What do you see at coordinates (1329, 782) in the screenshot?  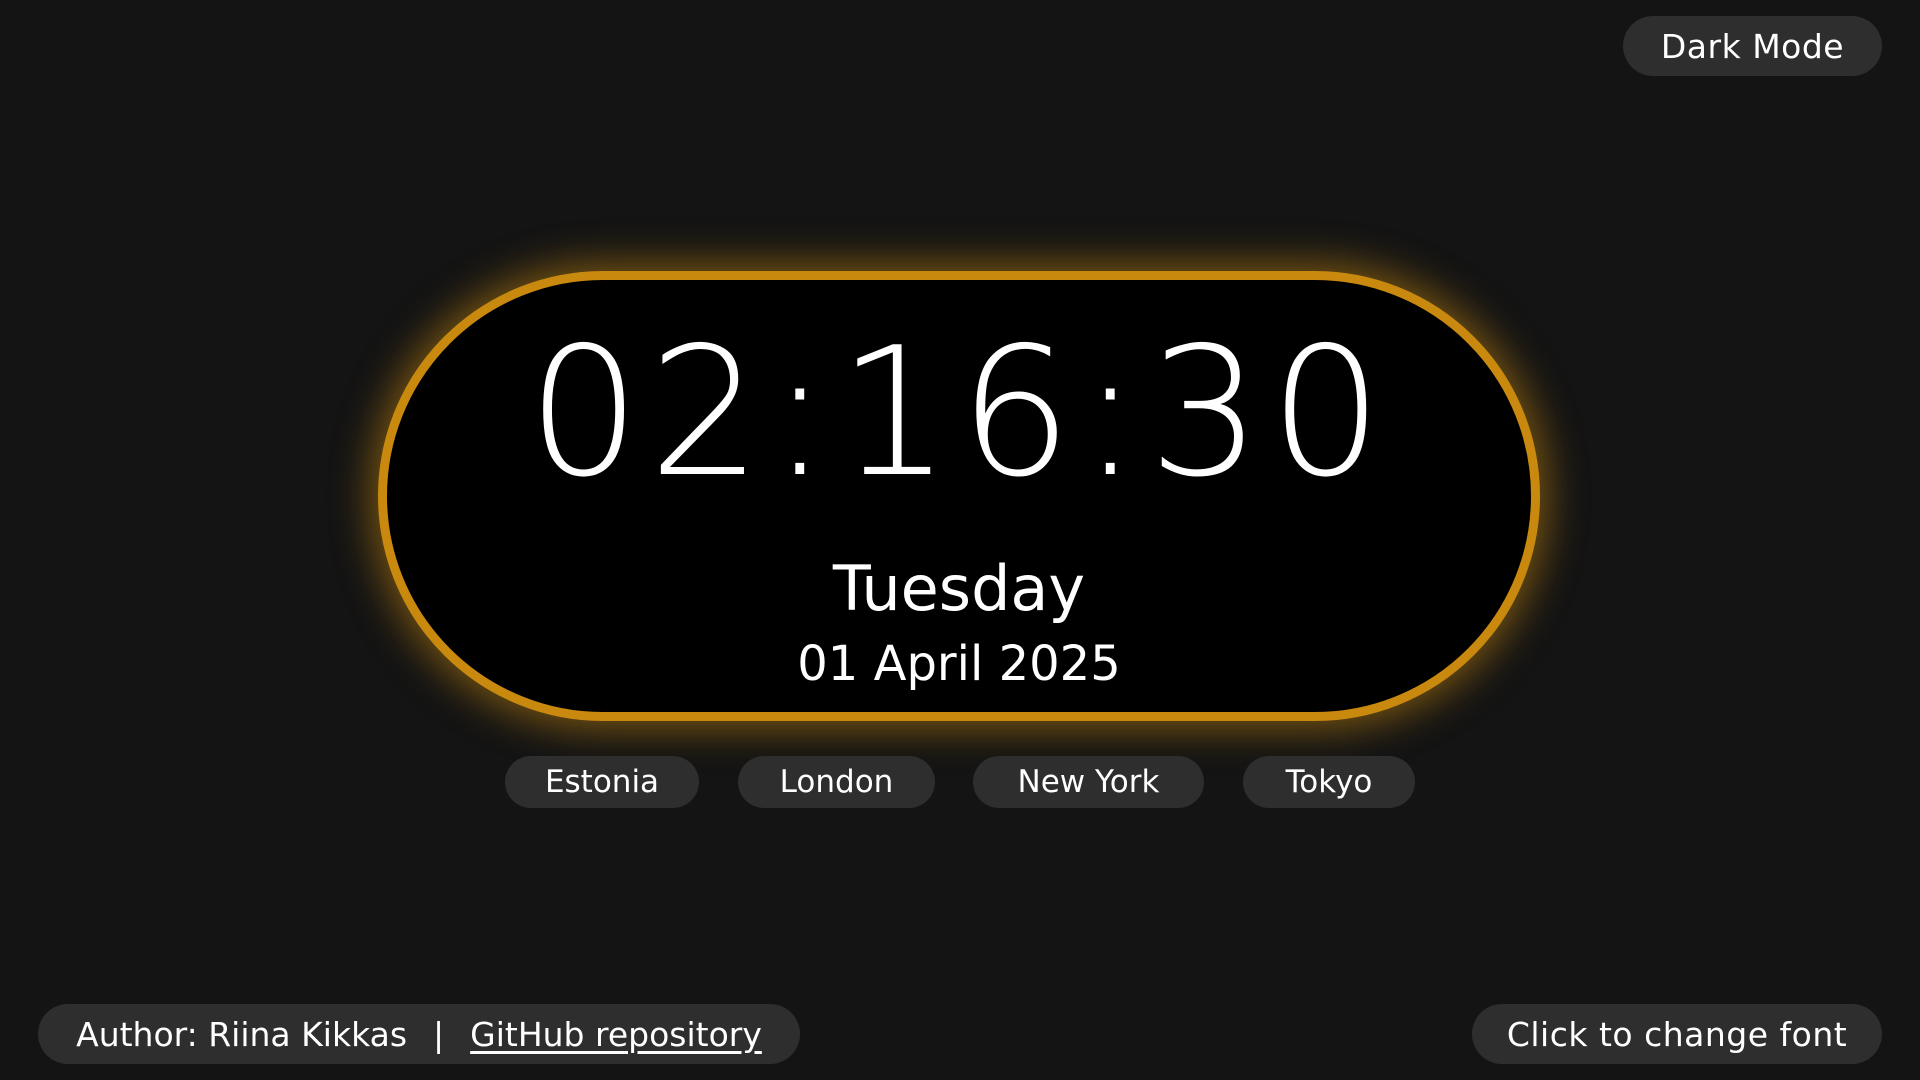 I see `timezone-button-tokyo: Tokyo` at bounding box center [1329, 782].